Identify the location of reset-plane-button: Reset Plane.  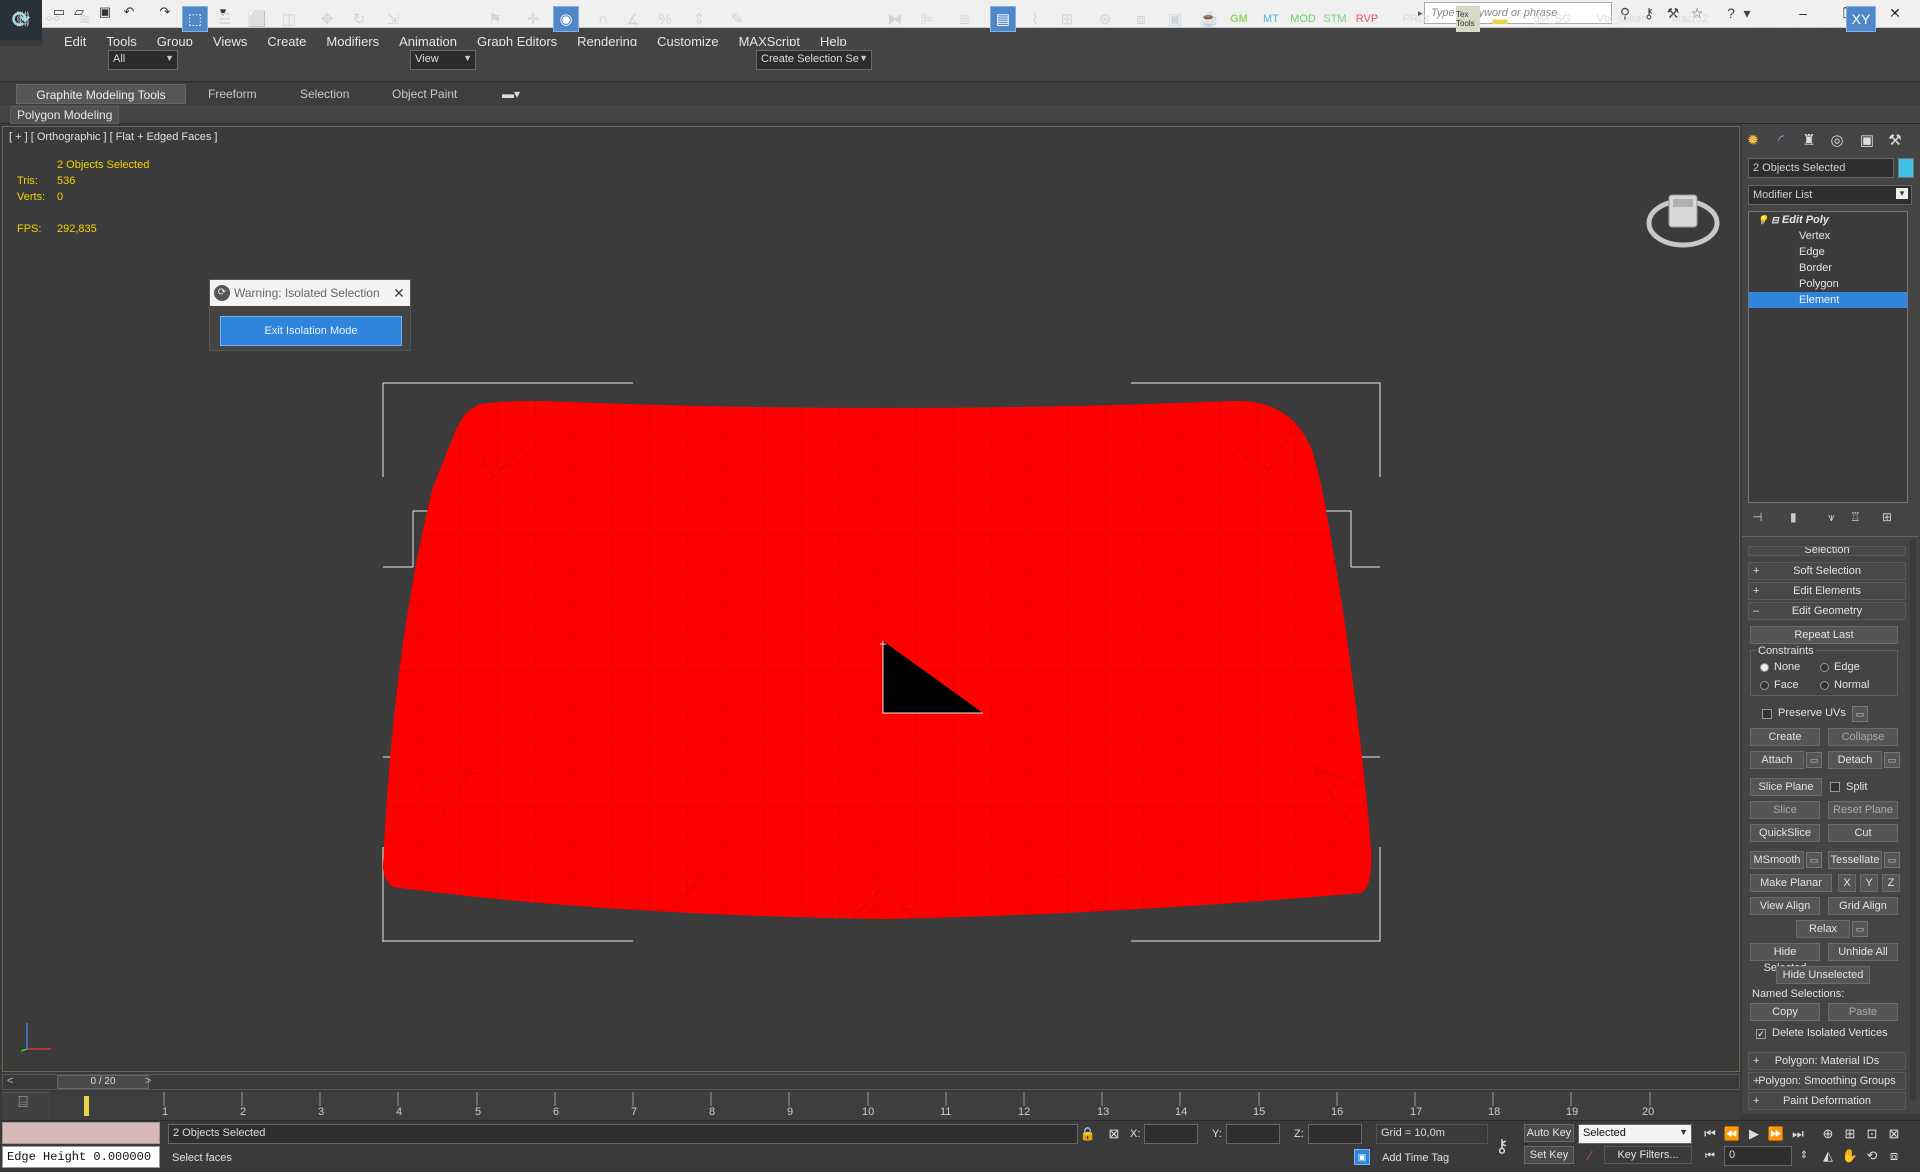
(1863, 810).